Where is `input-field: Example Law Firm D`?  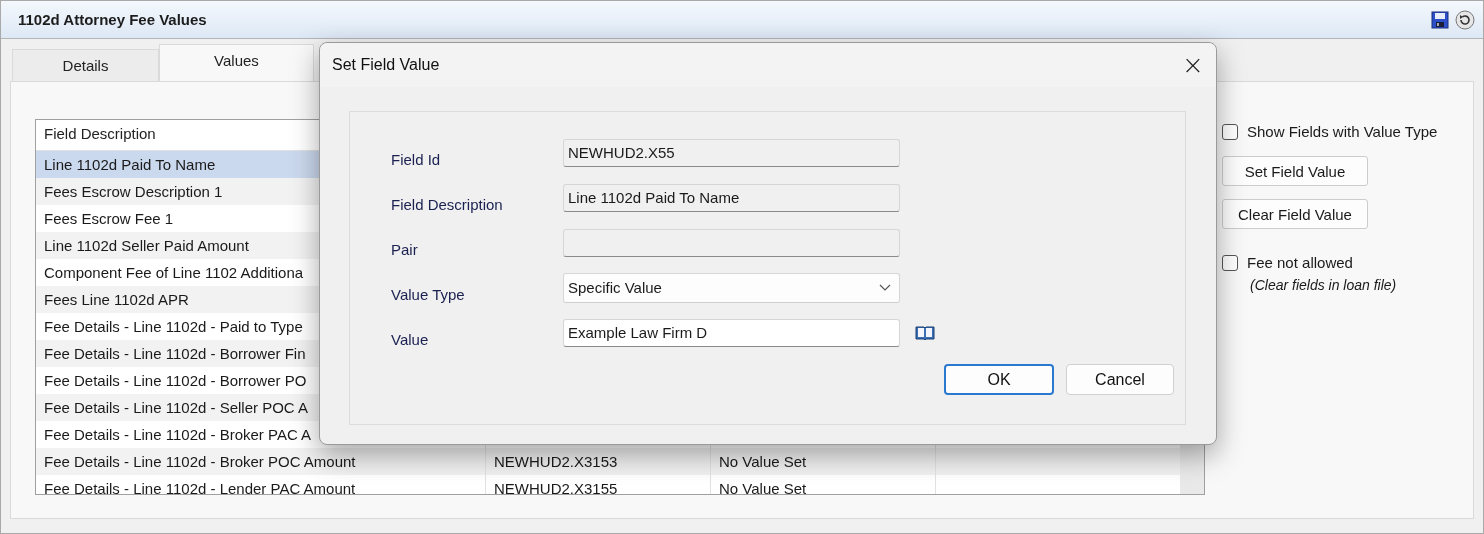 input-field: Example Law Firm D is located at coordinates (731, 333).